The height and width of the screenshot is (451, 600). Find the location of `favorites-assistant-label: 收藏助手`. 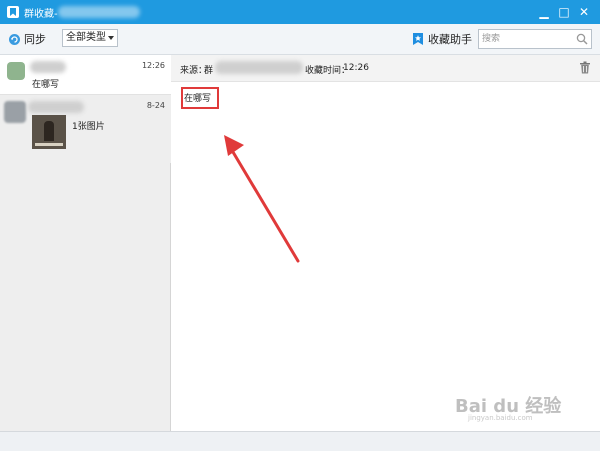

favorites-assistant-label: 收藏助手 is located at coordinates (450, 39).